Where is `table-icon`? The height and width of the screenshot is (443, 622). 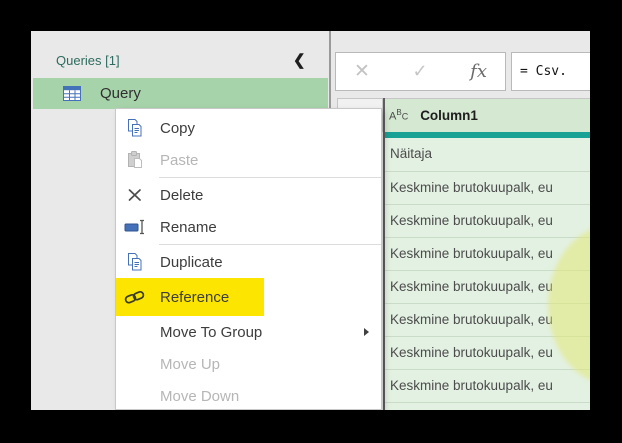
table-icon is located at coordinates (72, 93).